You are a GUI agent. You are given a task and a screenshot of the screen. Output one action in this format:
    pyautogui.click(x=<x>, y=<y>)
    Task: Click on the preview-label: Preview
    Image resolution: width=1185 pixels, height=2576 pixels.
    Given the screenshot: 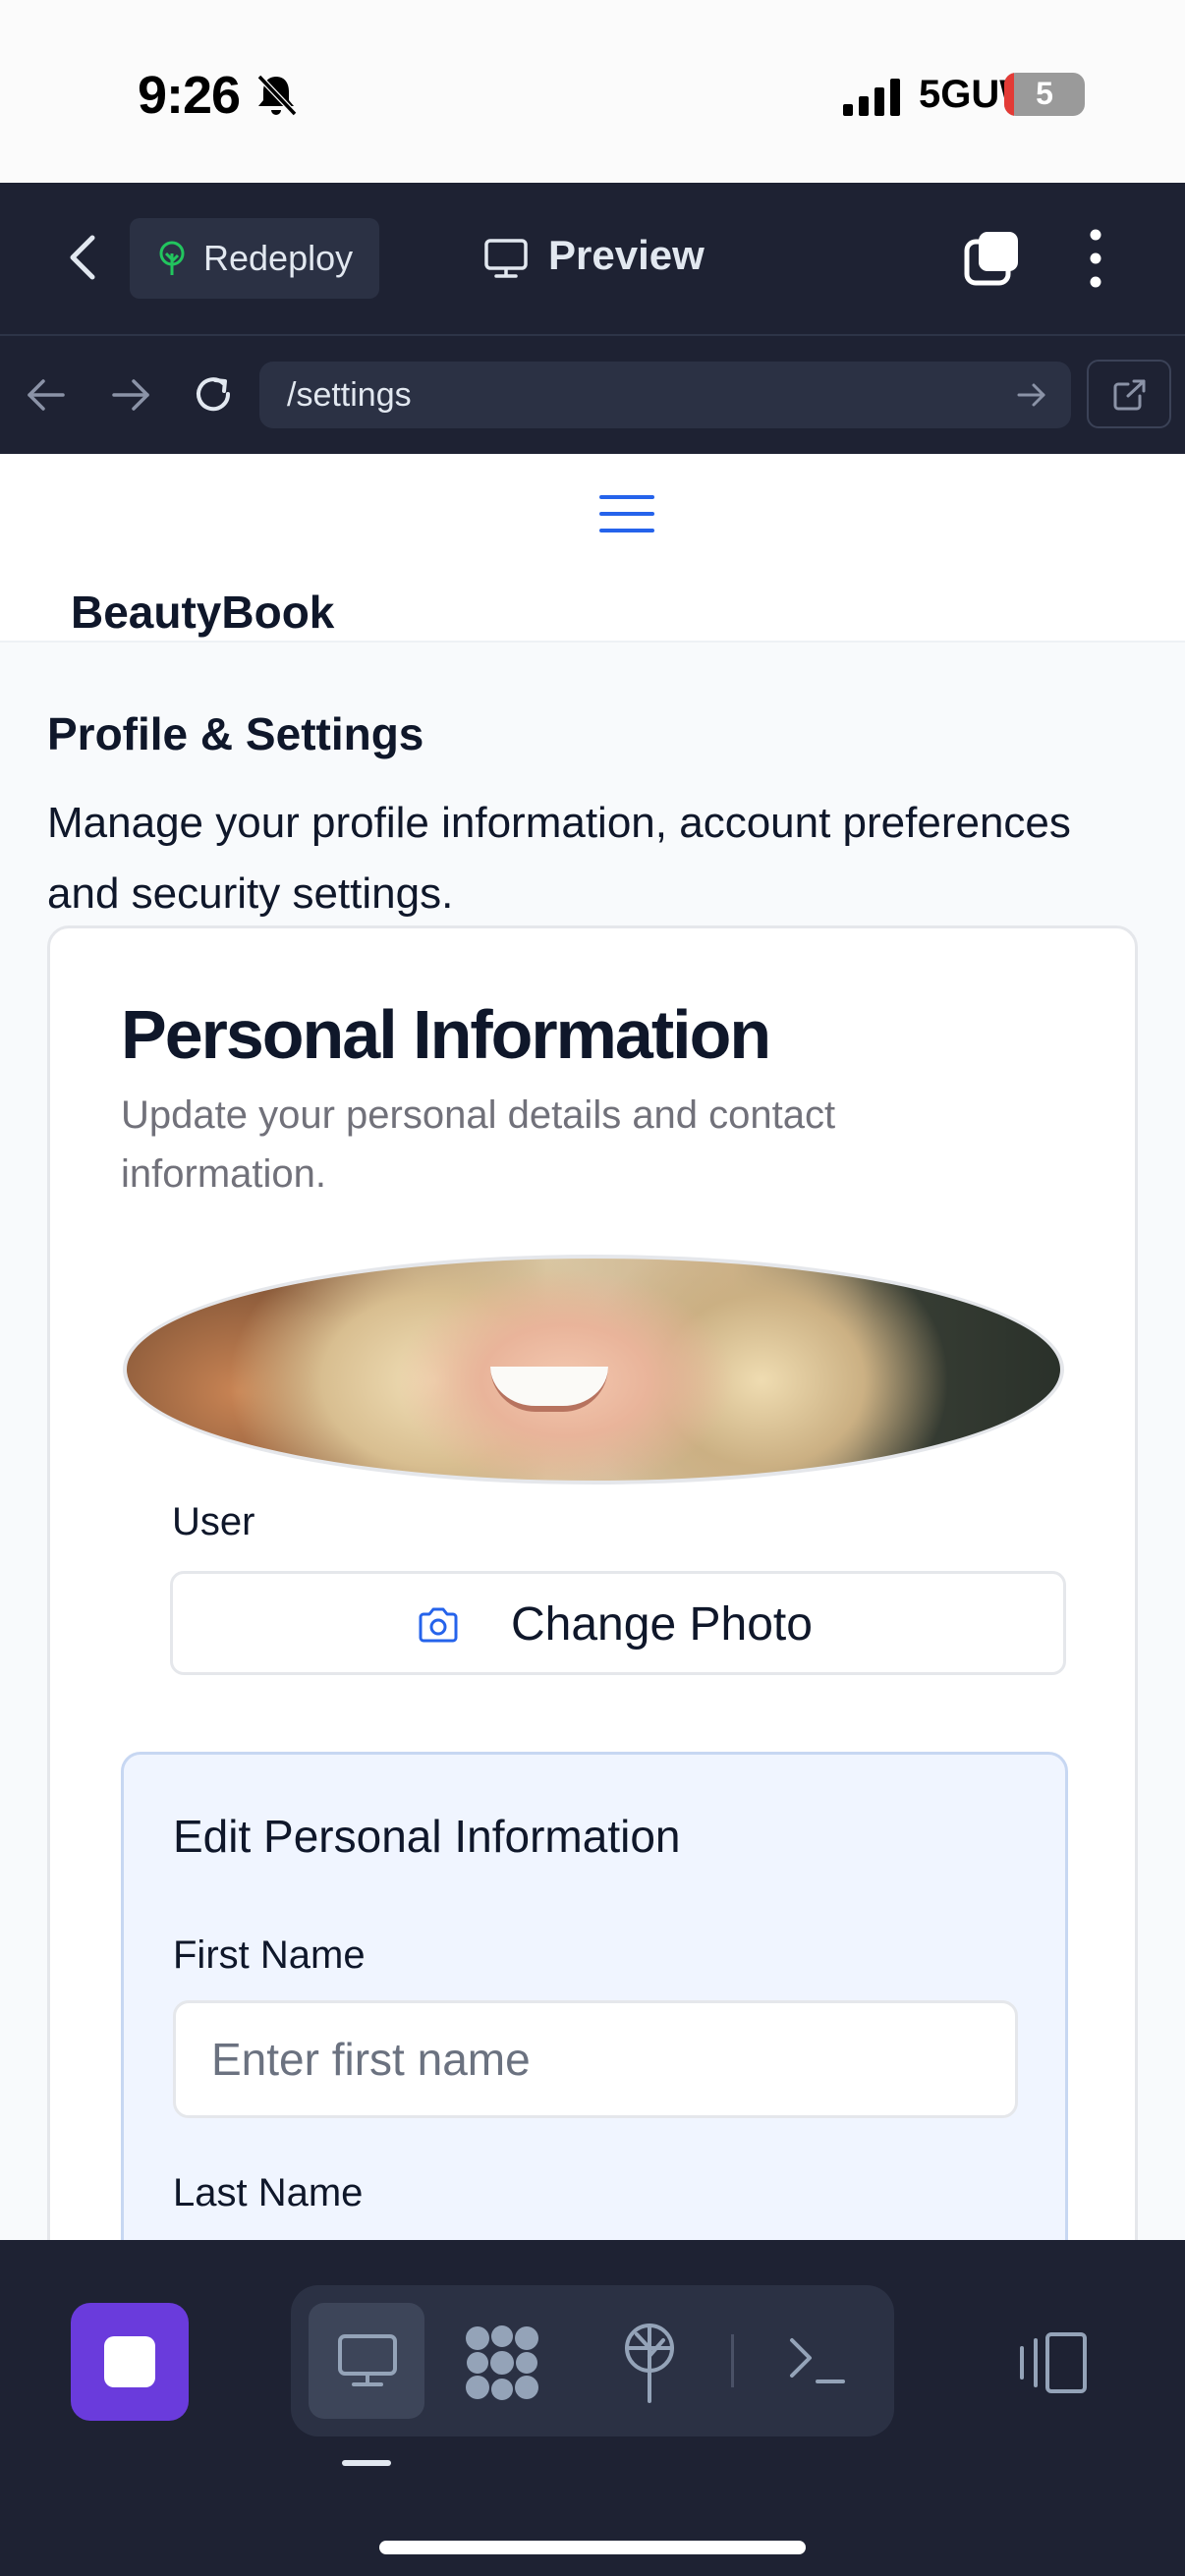 What is the action you would take?
    pyautogui.click(x=627, y=255)
    